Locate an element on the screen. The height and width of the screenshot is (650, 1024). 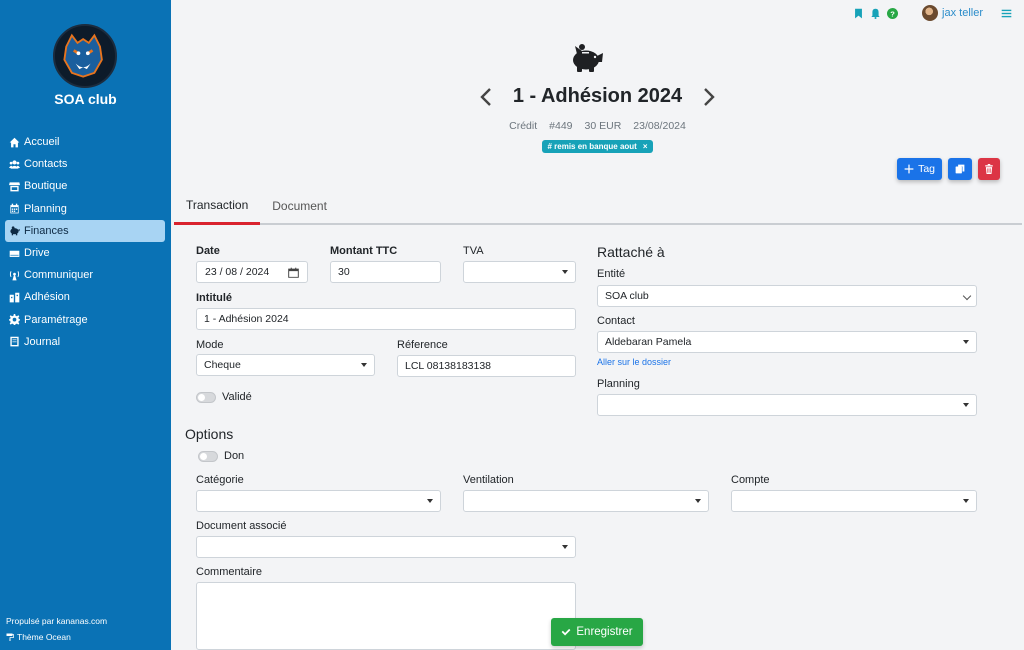
tag-label: # remis en banque aout is located at coordinates (592, 146).